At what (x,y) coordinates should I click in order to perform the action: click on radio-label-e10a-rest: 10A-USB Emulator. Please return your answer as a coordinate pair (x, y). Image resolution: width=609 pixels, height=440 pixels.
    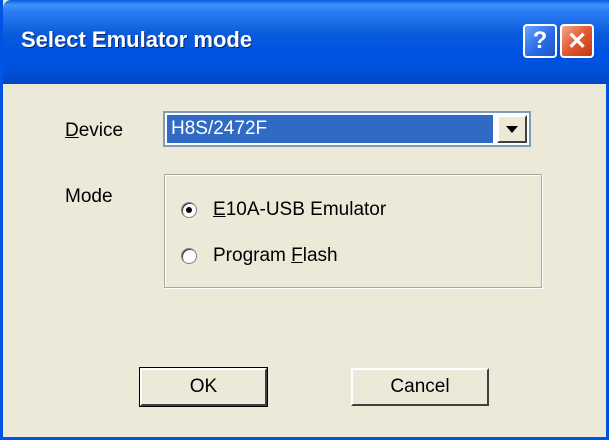
    Looking at the image, I should click on (306, 209).